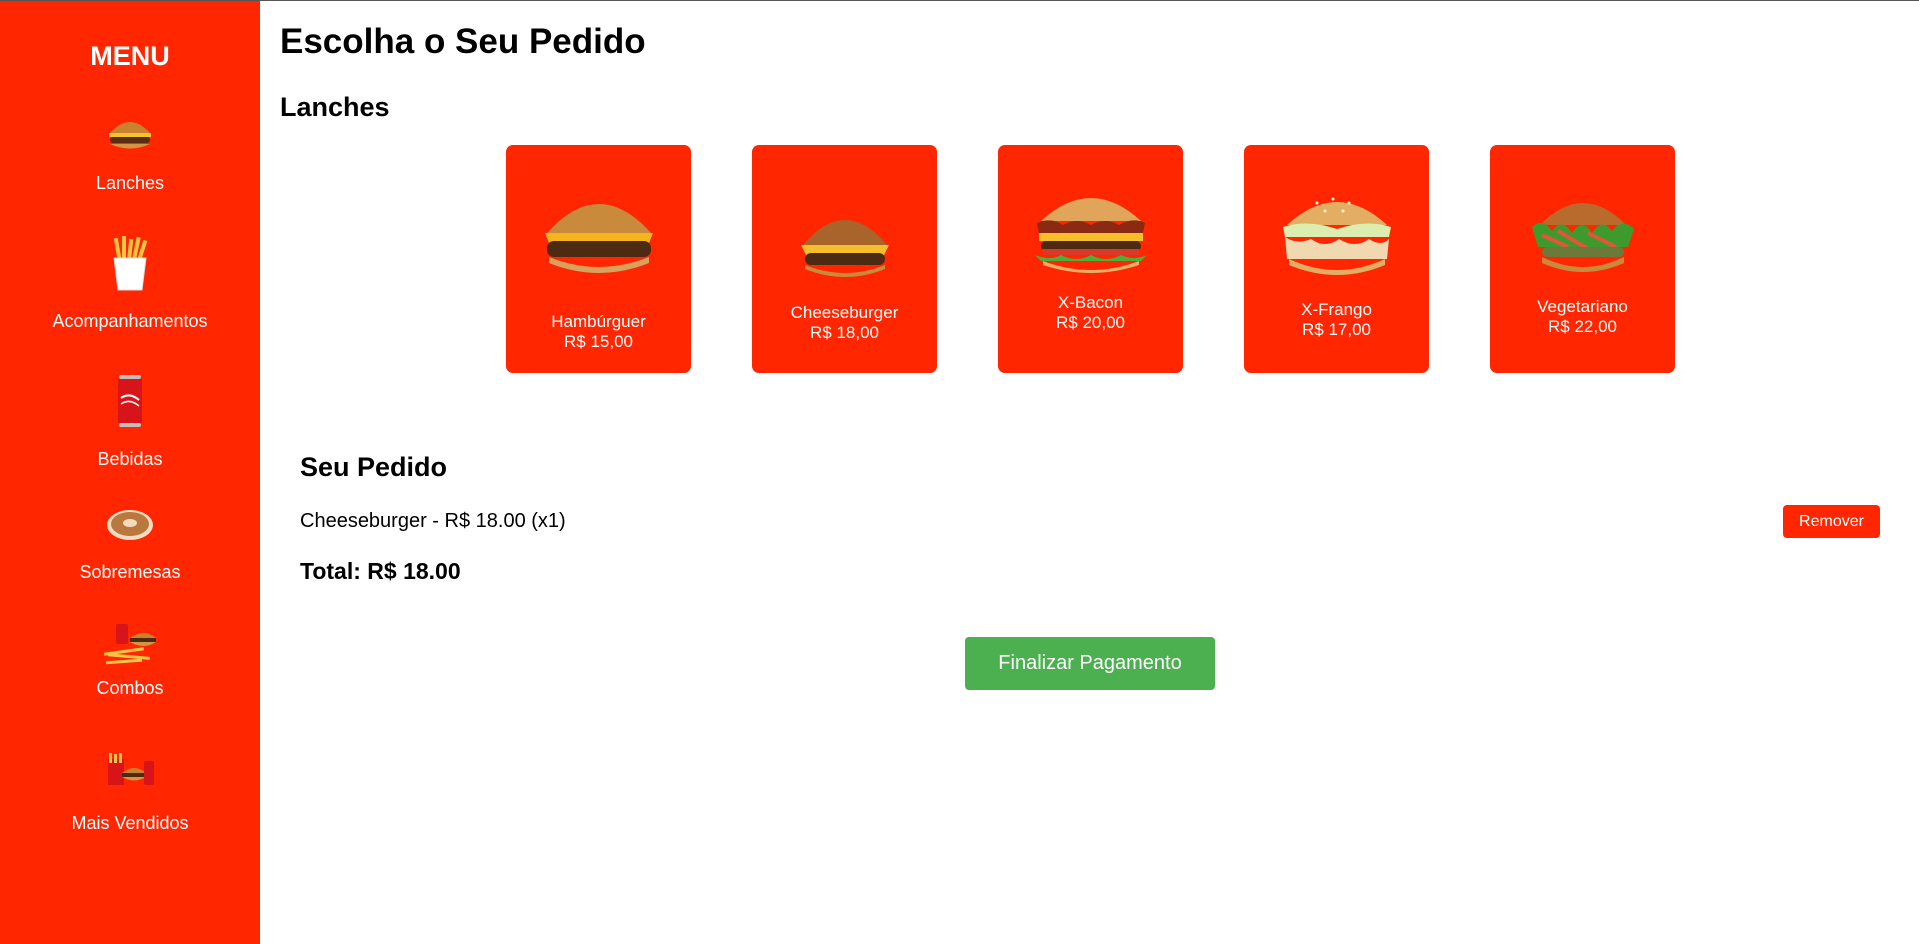  Describe the element at coordinates (1090, 302) in the screenshot. I see `product-name: X-Bacon` at that location.